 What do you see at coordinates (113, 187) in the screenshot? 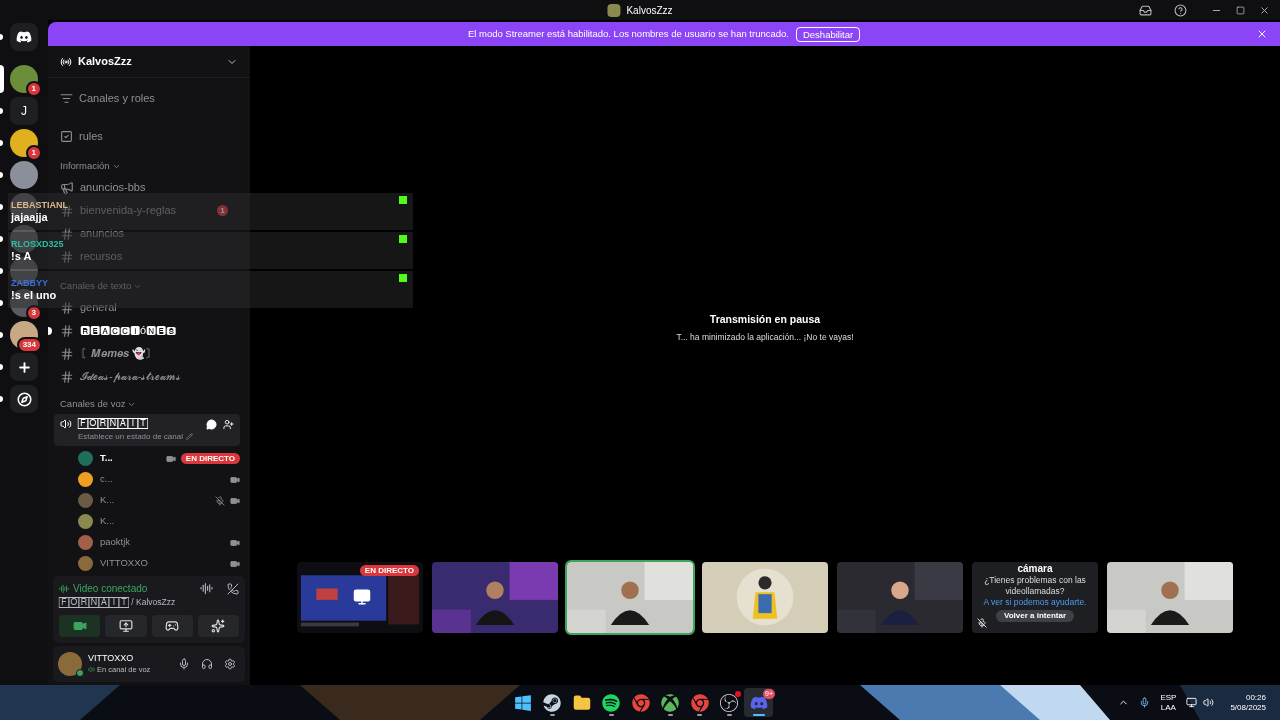
I see `channel-item: anuncios-bbs` at bounding box center [113, 187].